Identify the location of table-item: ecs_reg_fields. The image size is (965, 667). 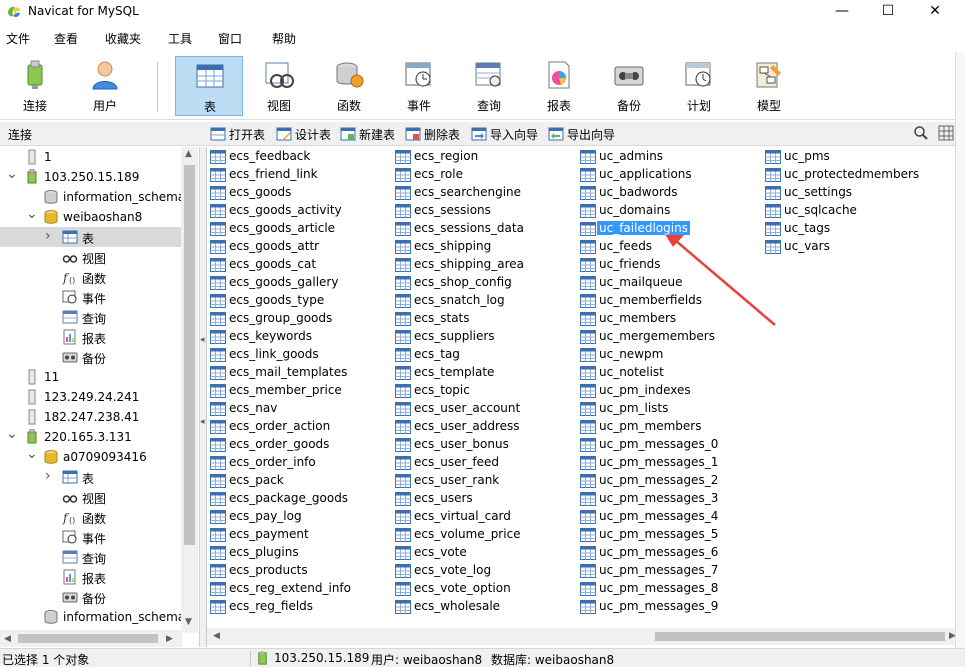
(300, 607).